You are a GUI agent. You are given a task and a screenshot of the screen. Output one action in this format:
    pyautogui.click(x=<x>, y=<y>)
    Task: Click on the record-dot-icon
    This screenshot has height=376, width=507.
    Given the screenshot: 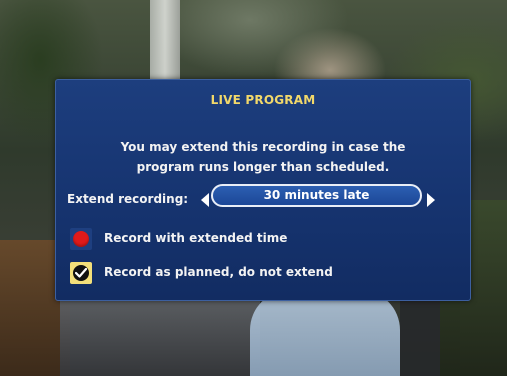 What is the action you would take?
    pyautogui.click(x=81, y=239)
    